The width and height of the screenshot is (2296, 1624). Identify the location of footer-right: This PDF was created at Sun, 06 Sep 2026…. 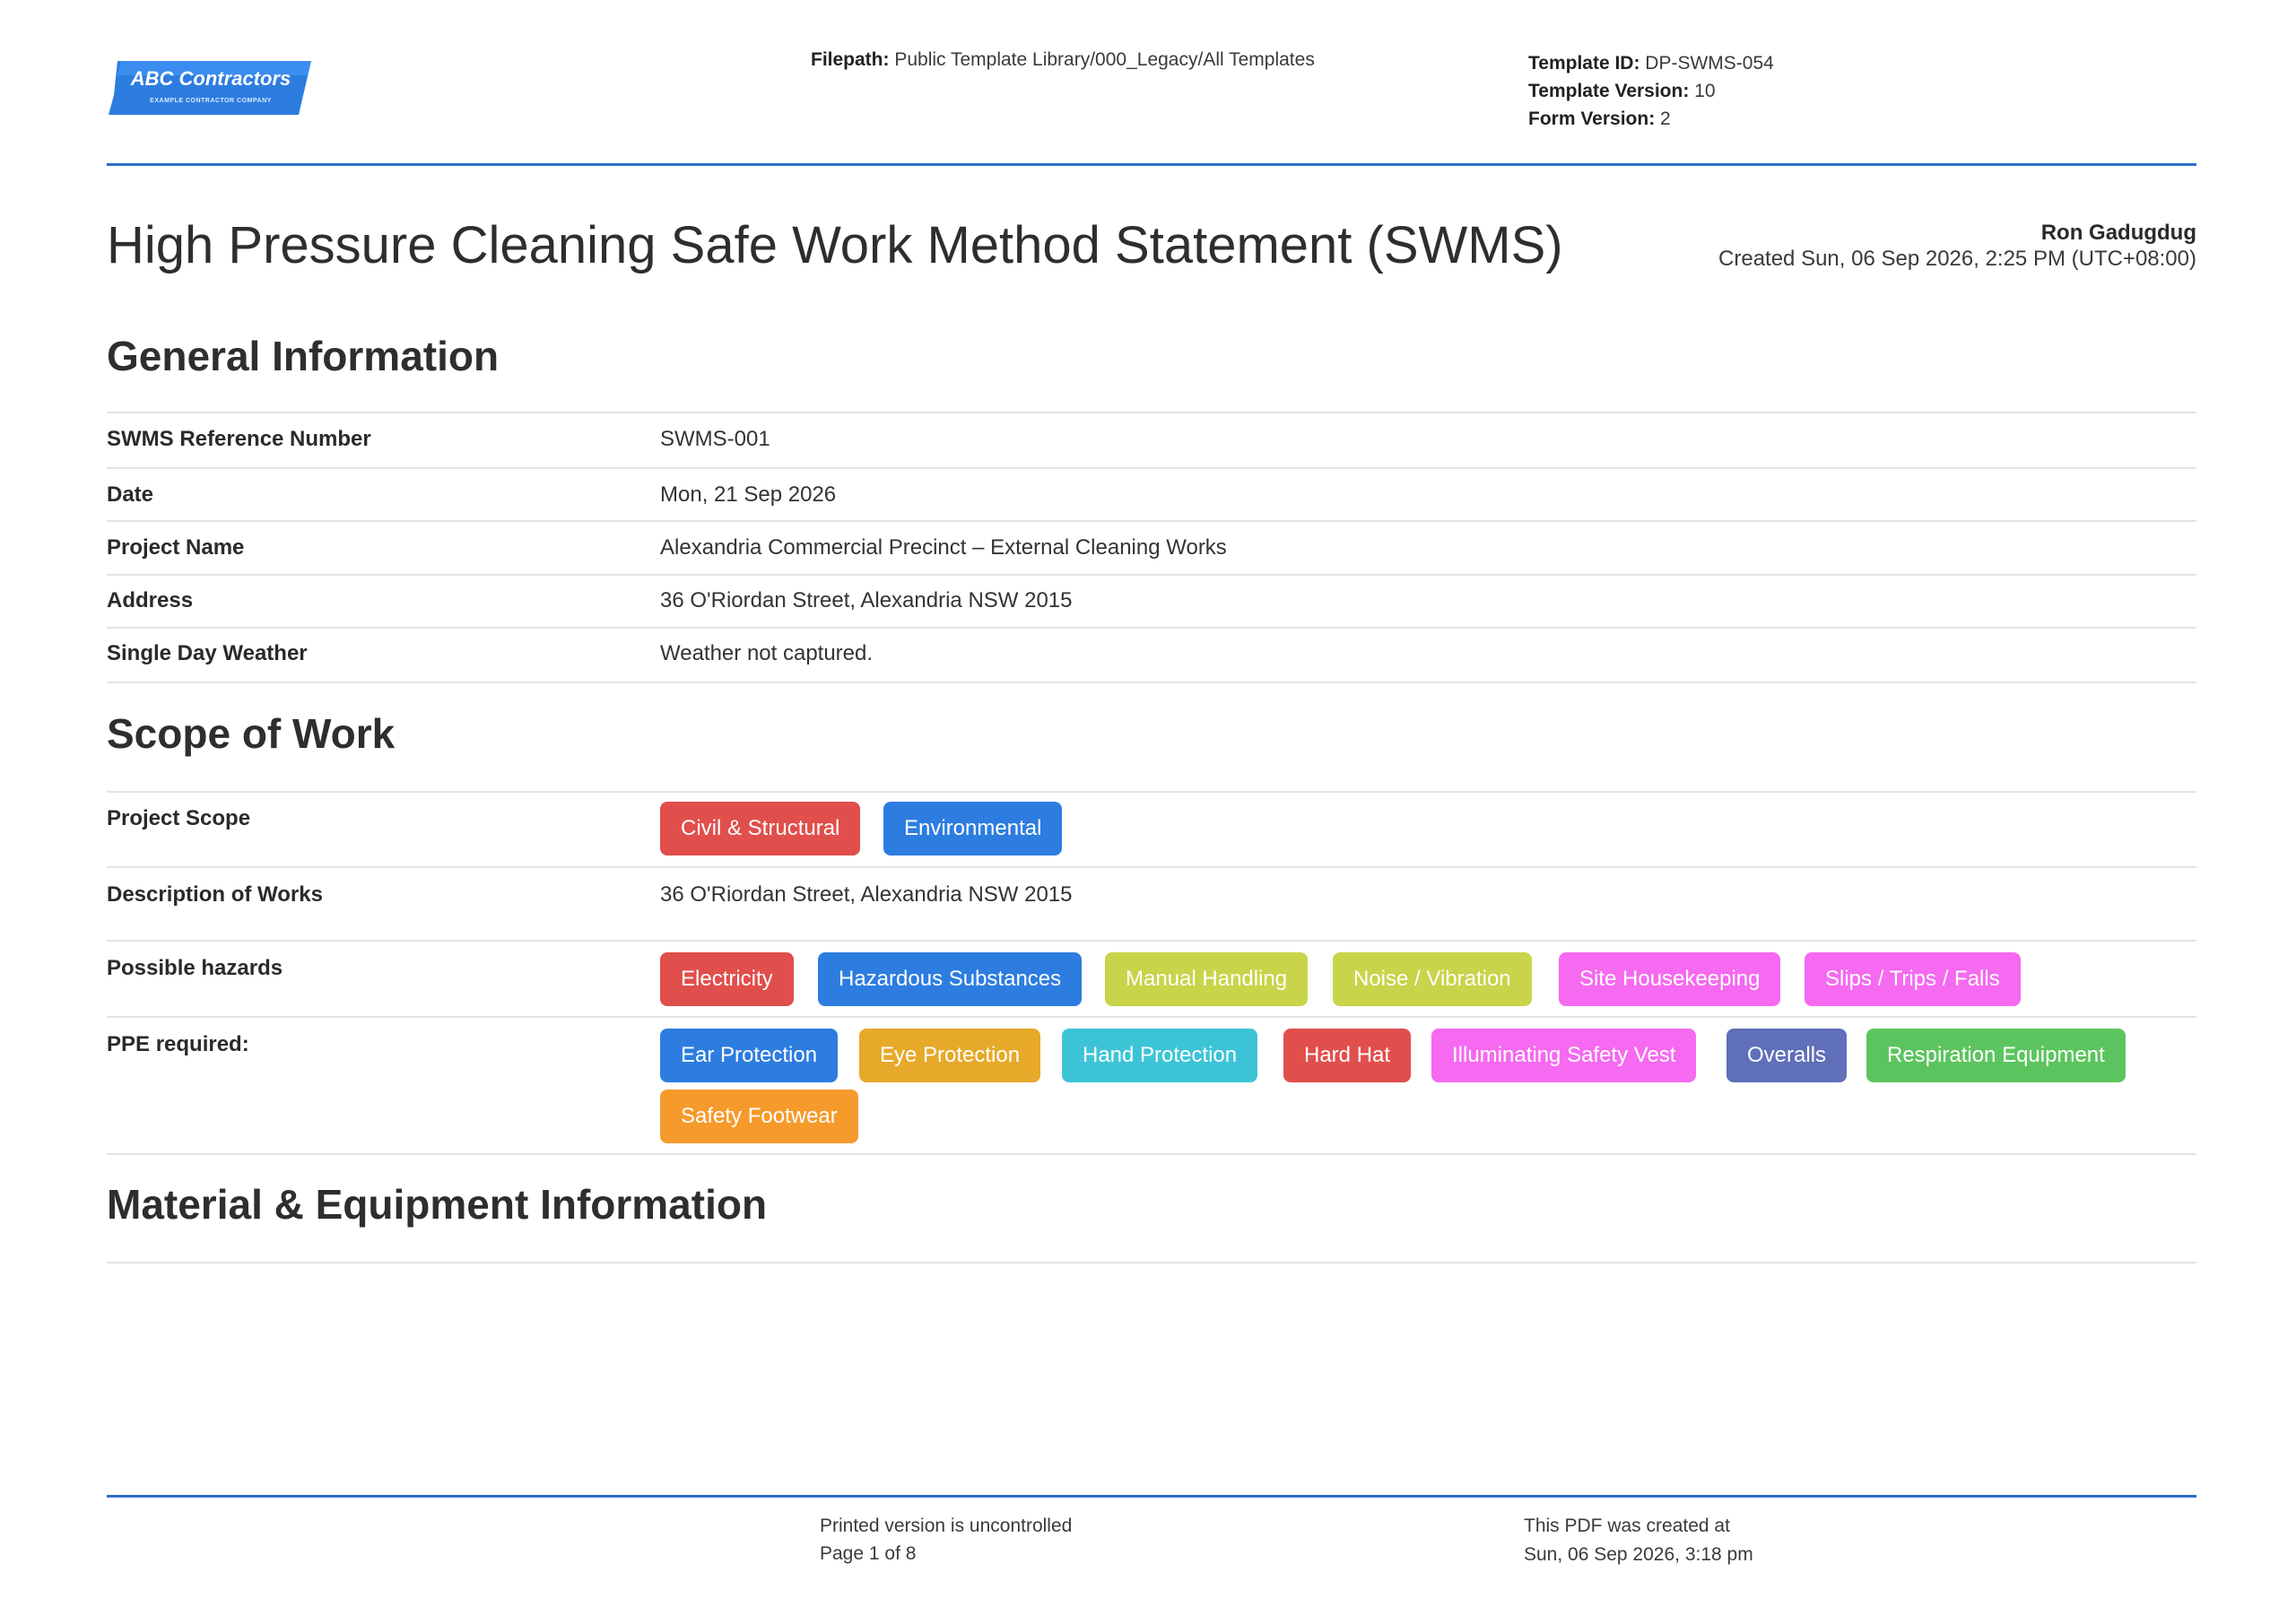
(1638, 1540).